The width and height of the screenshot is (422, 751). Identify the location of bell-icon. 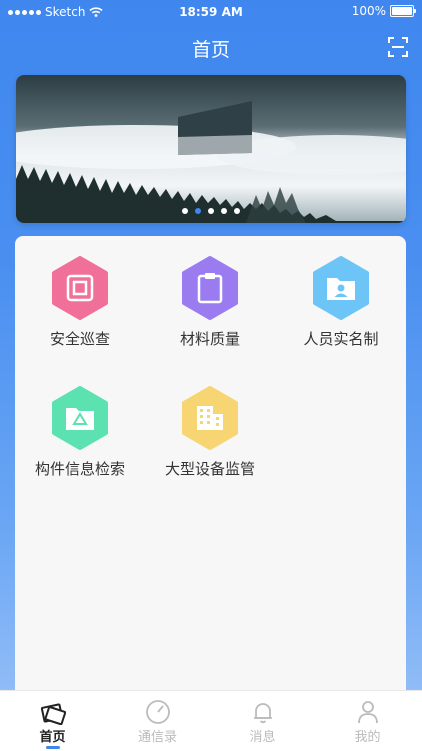
(263, 713).